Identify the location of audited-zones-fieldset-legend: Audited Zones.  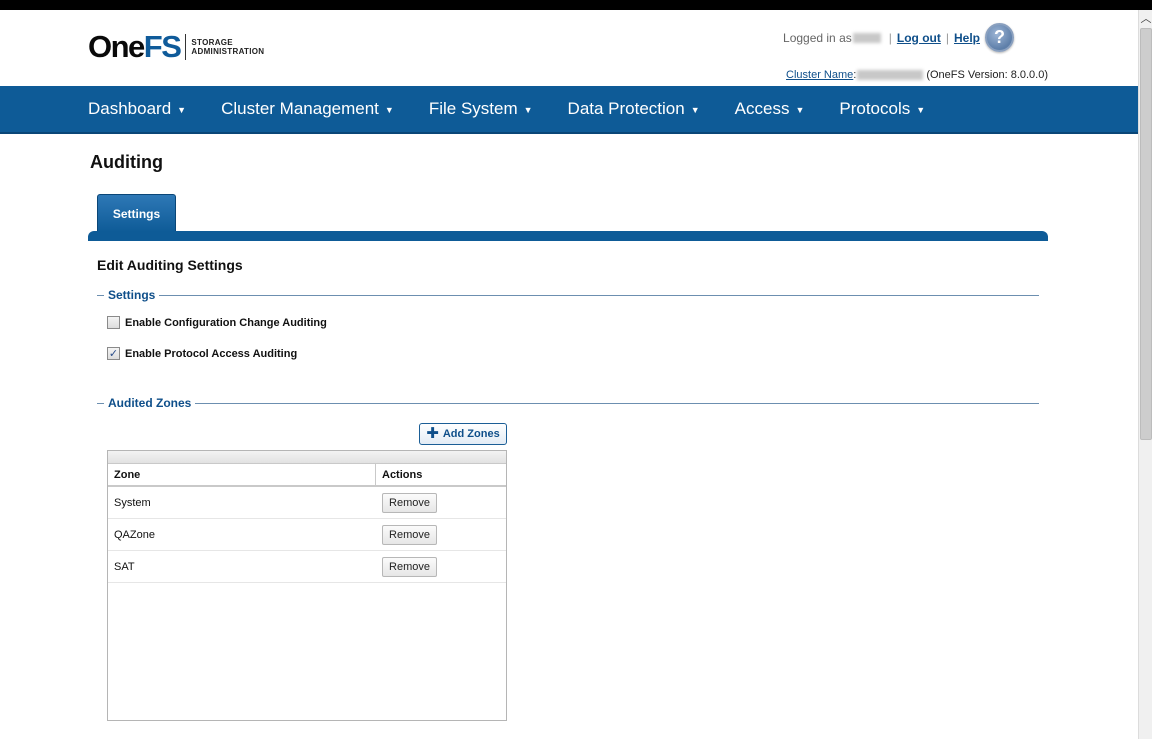
(568, 403).